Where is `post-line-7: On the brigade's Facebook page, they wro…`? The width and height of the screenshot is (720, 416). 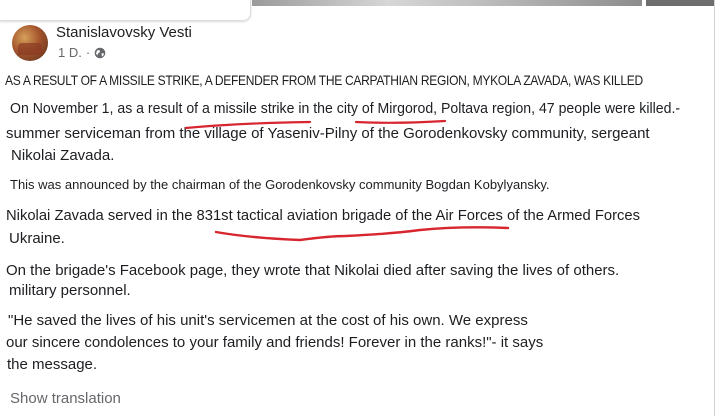
post-line-7: On the brigade's Facebook page, they wro… is located at coordinates (313, 270).